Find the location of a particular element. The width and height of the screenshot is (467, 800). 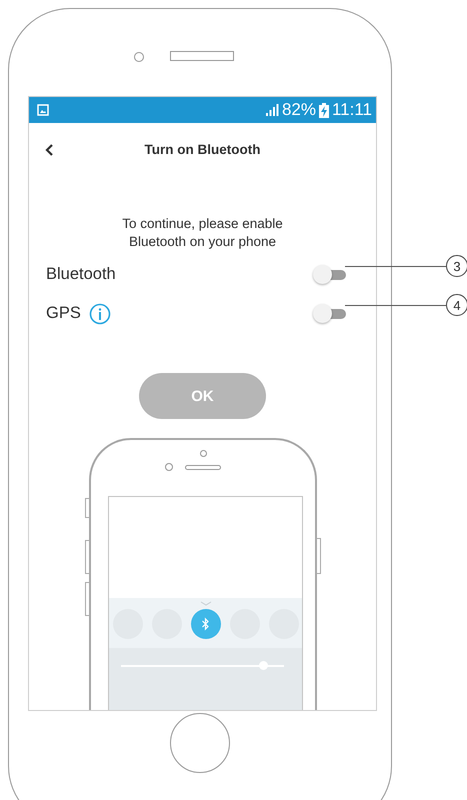

callout-number: 3 is located at coordinates (456, 266).